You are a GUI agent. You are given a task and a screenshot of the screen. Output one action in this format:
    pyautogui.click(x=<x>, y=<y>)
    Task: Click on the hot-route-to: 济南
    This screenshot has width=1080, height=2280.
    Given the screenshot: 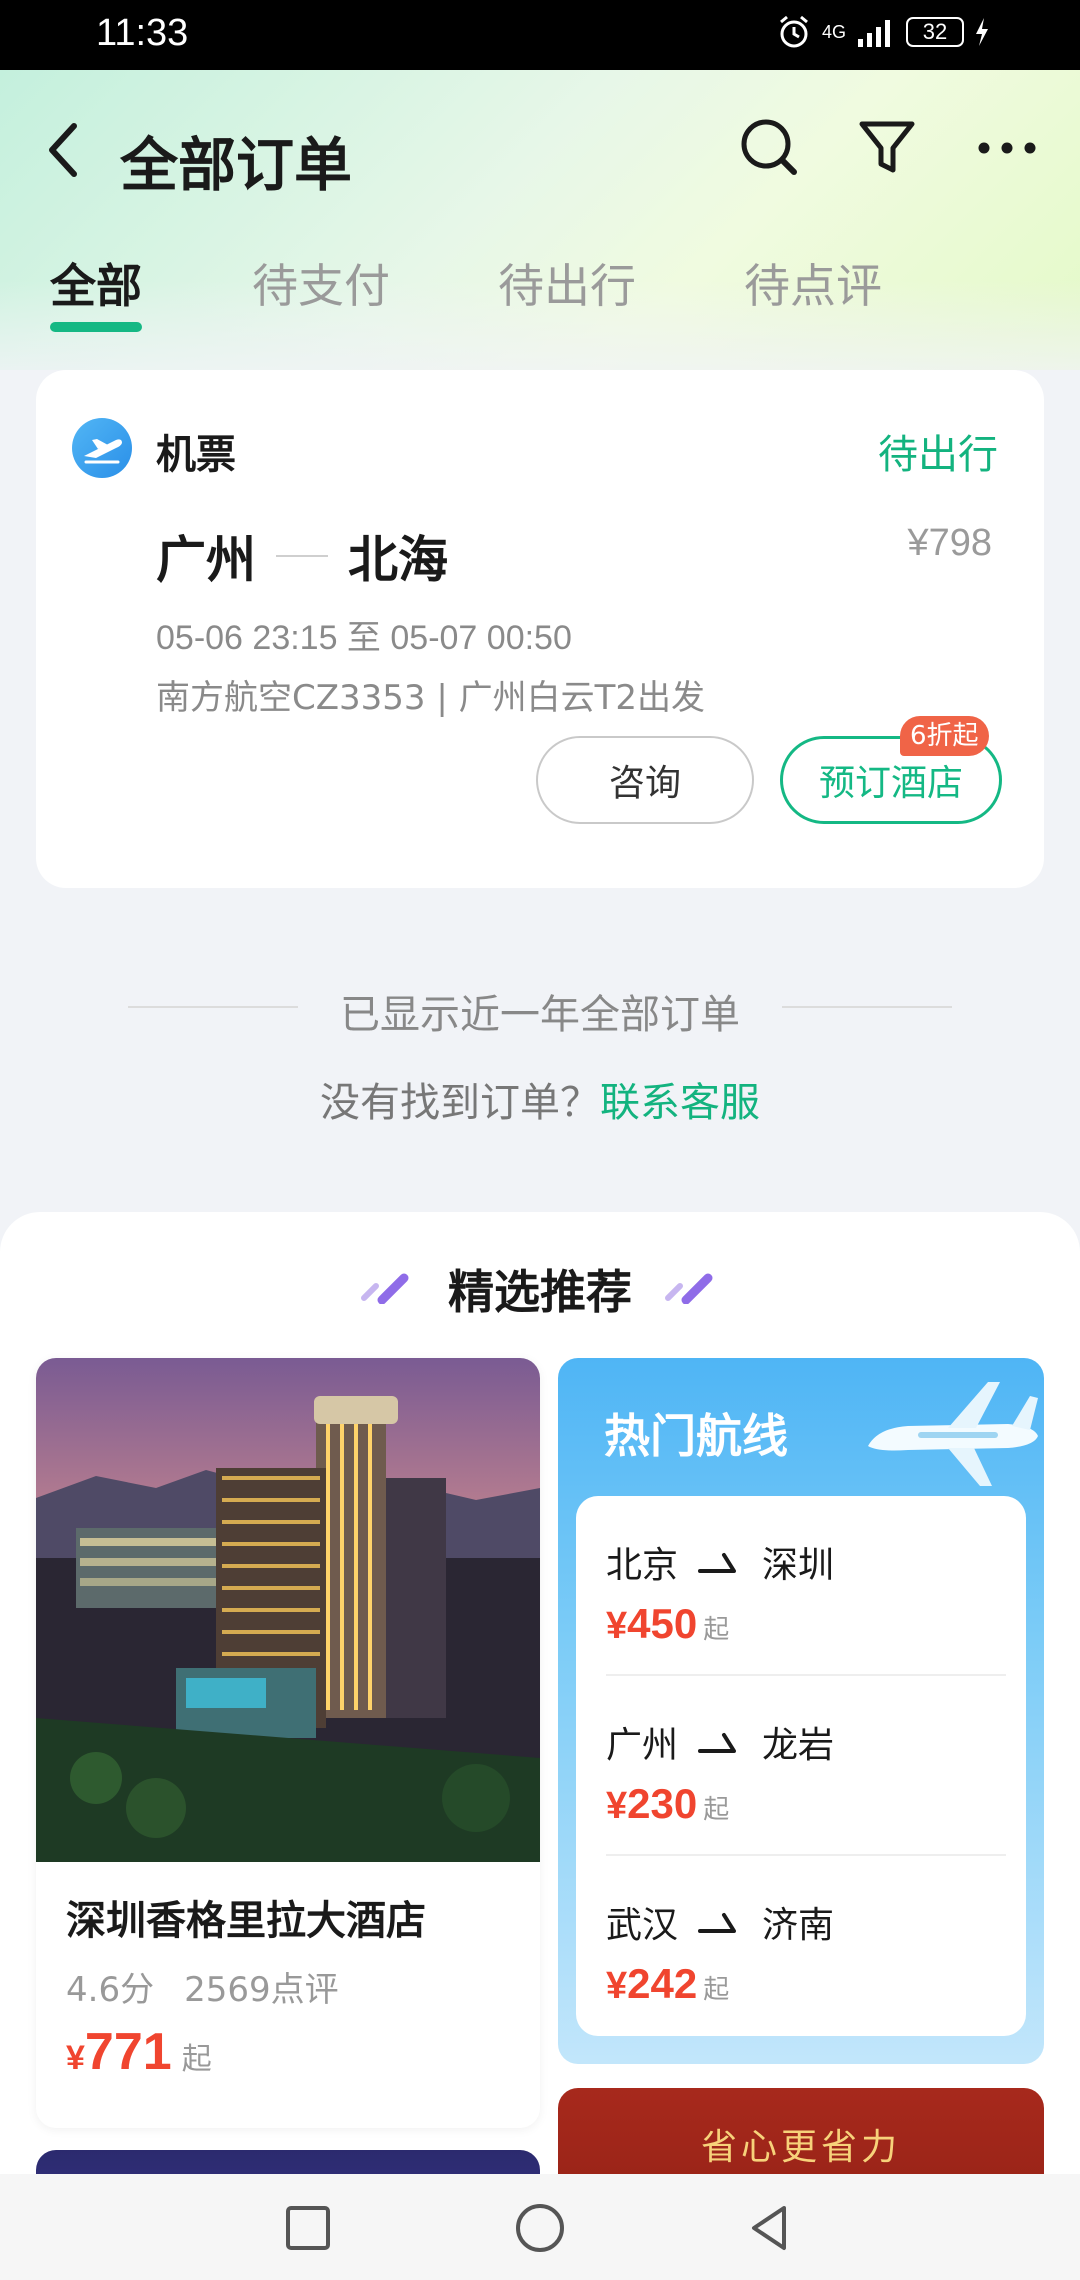 What is the action you would take?
    pyautogui.click(x=798, y=1925)
    